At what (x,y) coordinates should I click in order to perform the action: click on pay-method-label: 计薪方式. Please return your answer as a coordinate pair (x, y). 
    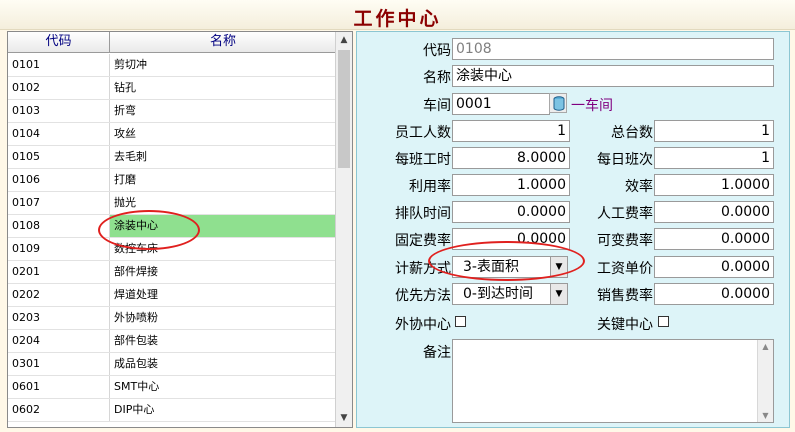
    Looking at the image, I should click on (423, 269).